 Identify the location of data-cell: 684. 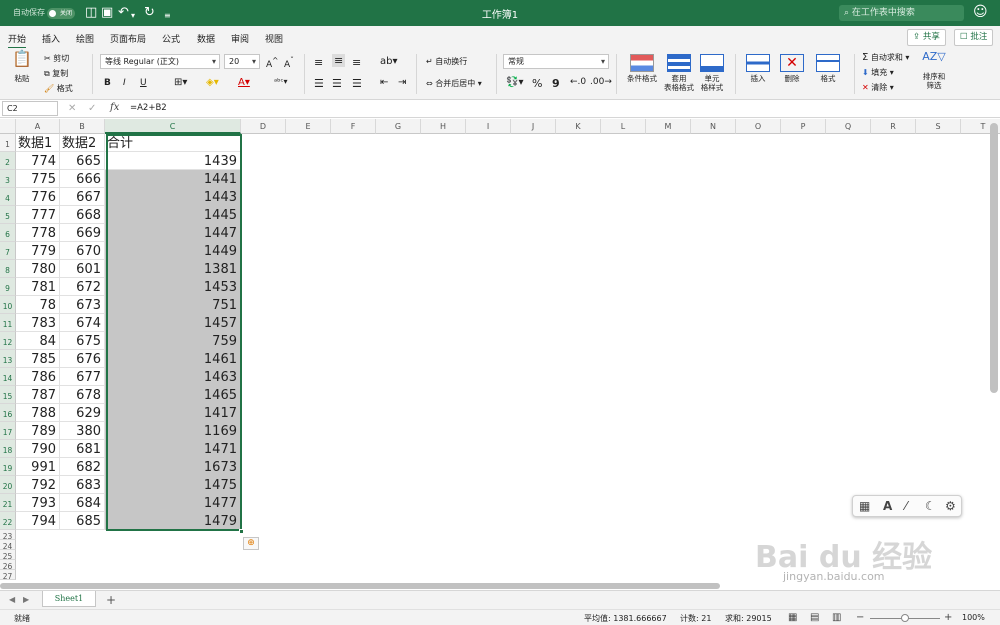
(82, 503).